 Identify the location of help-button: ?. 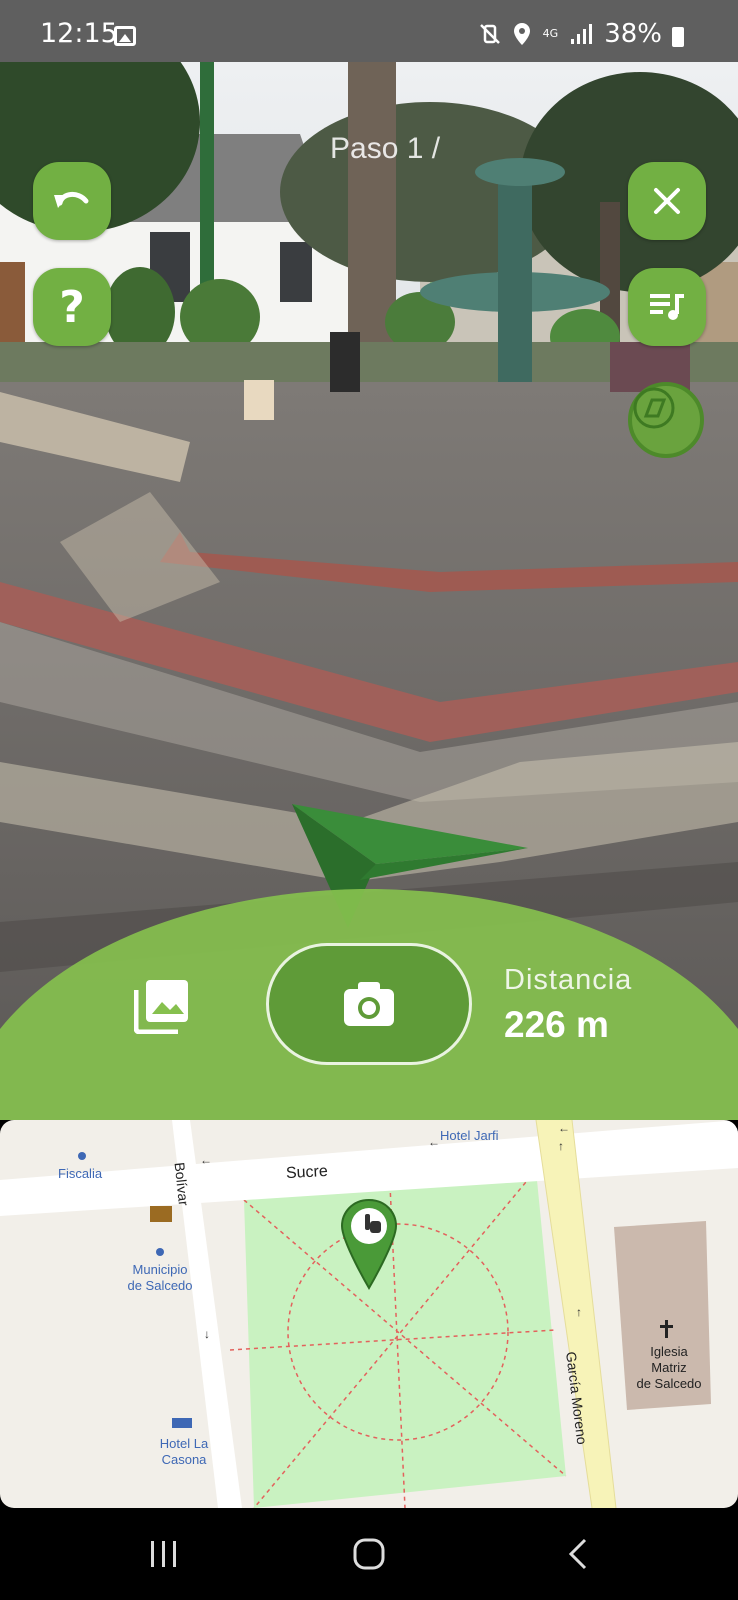
(72, 307).